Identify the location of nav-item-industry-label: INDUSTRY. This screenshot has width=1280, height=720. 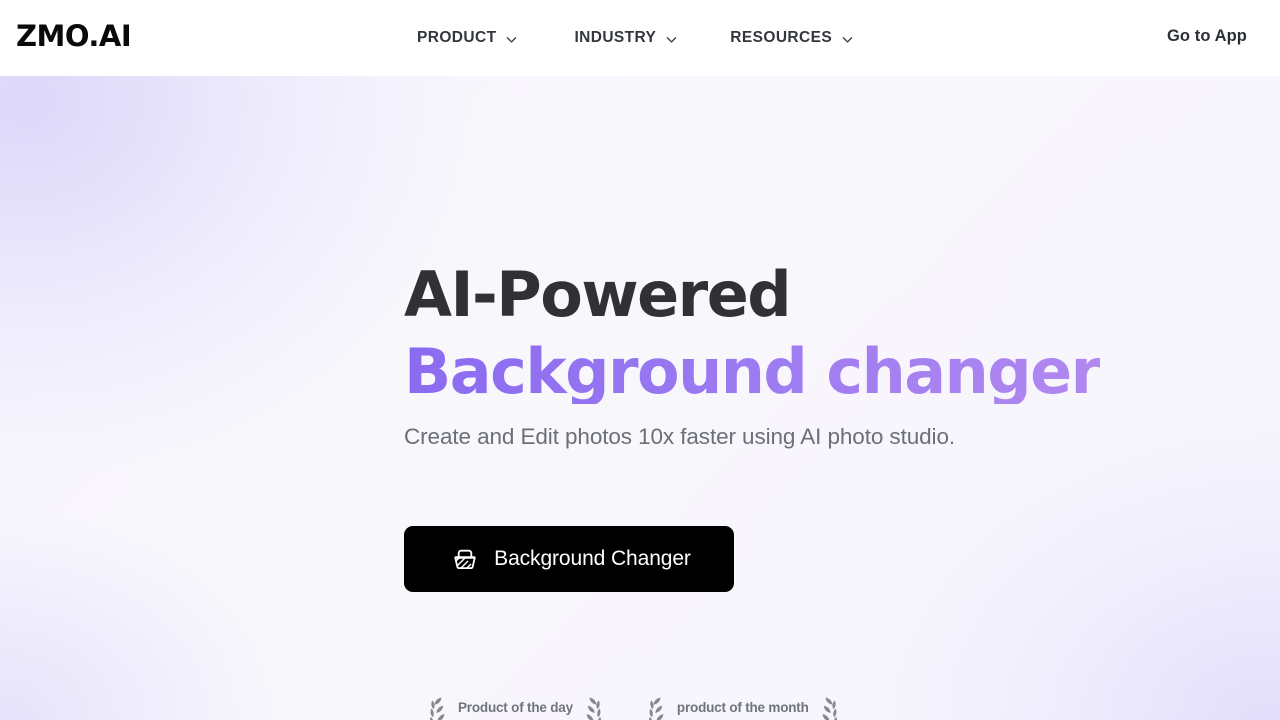
(615, 37).